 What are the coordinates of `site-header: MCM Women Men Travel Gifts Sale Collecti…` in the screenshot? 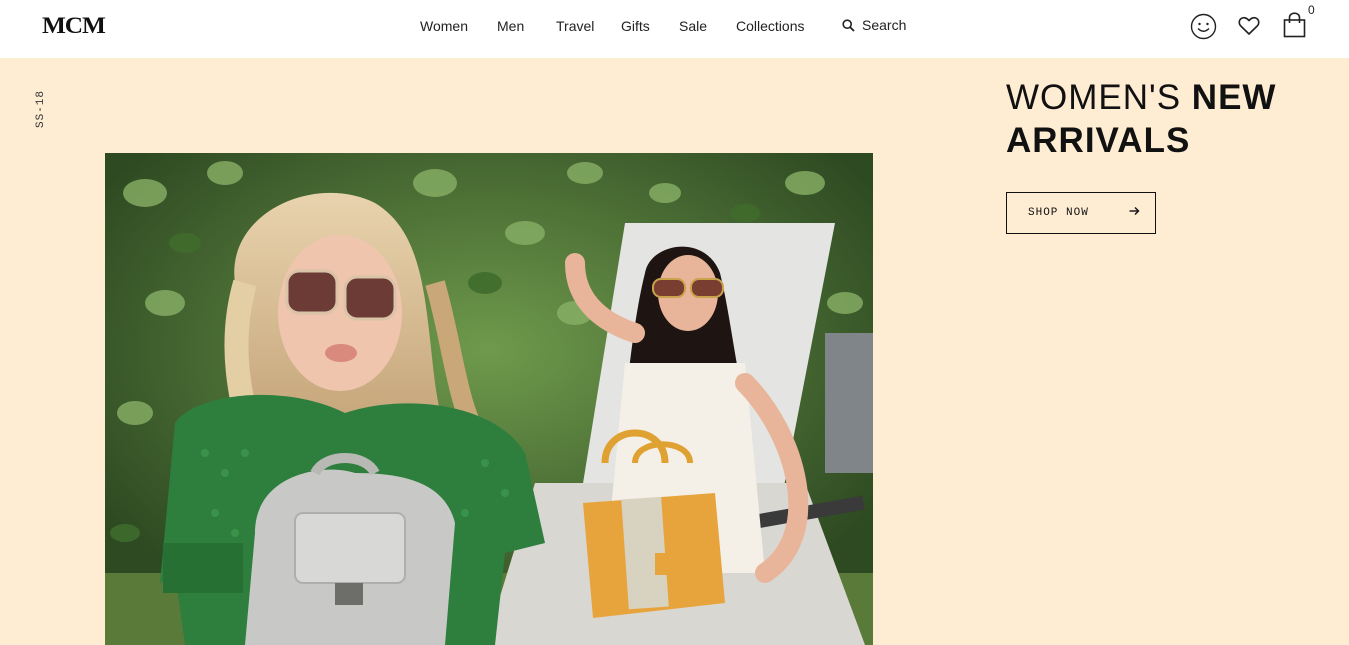 It's located at (674, 29).